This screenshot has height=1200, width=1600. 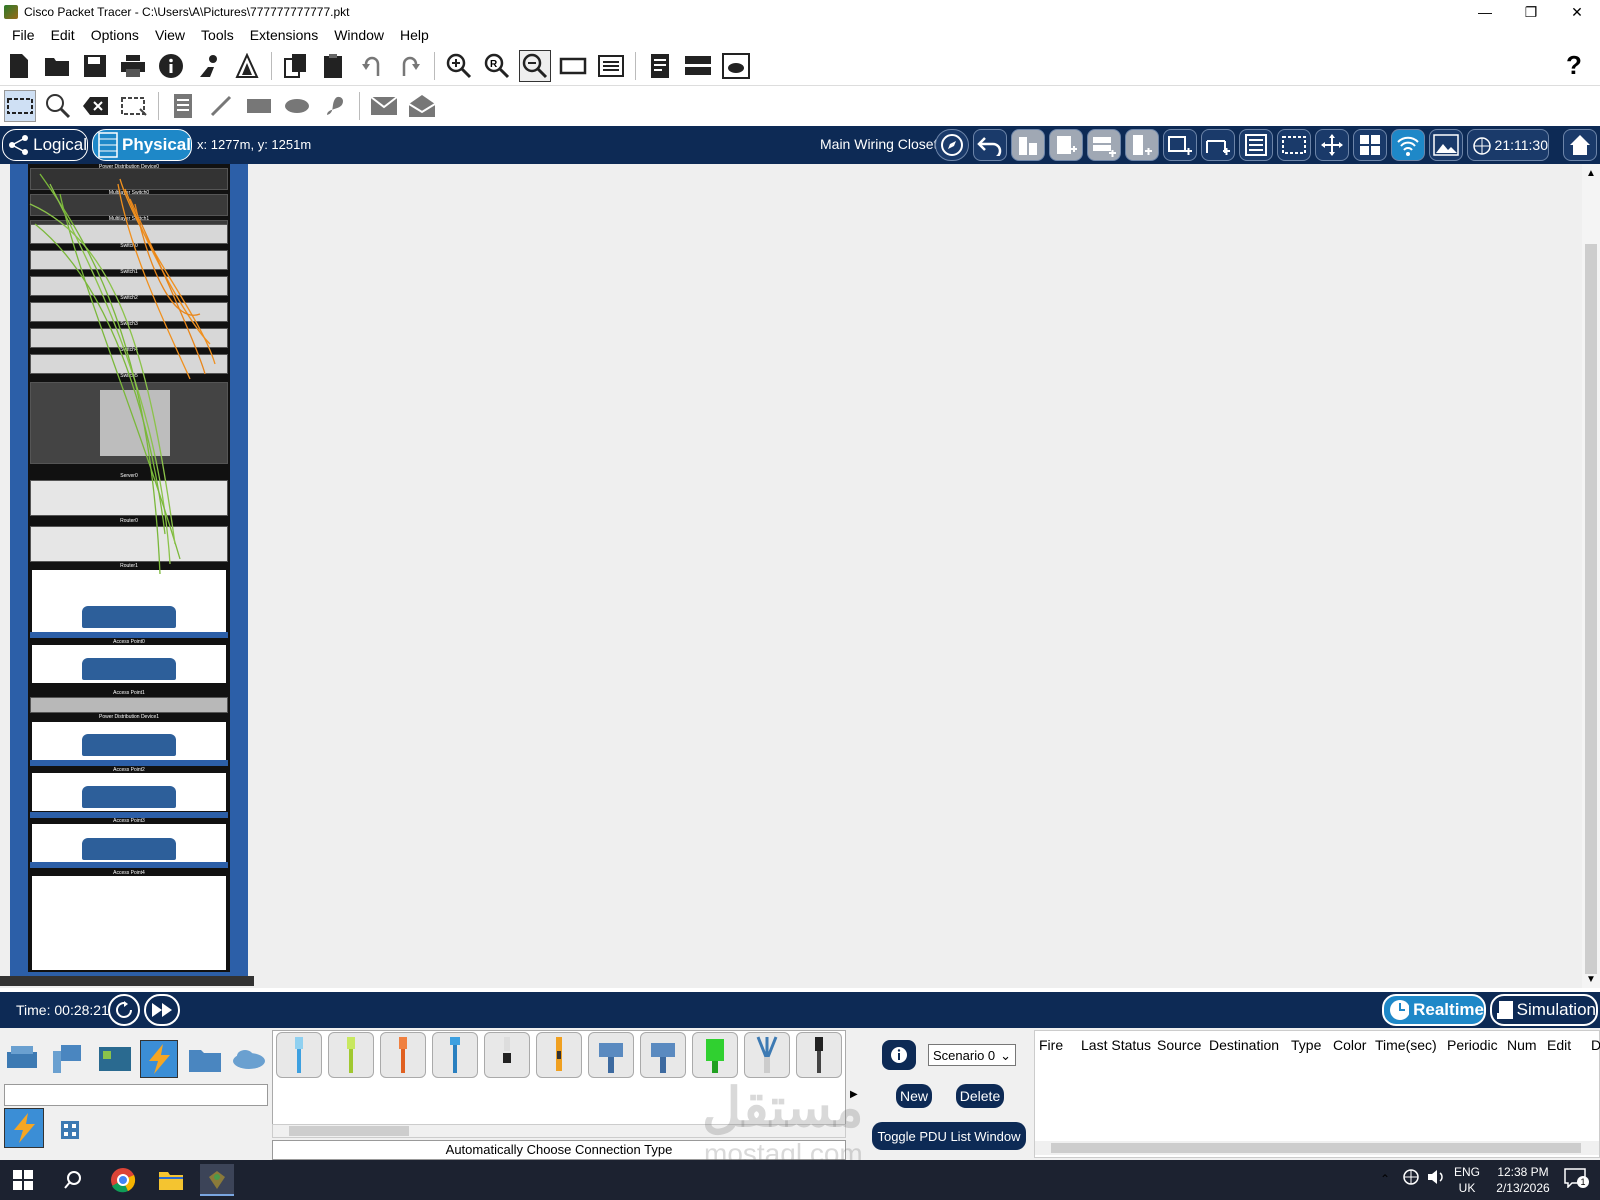 I want to click on scenario-info-icon, so click(x=899, y=1055).